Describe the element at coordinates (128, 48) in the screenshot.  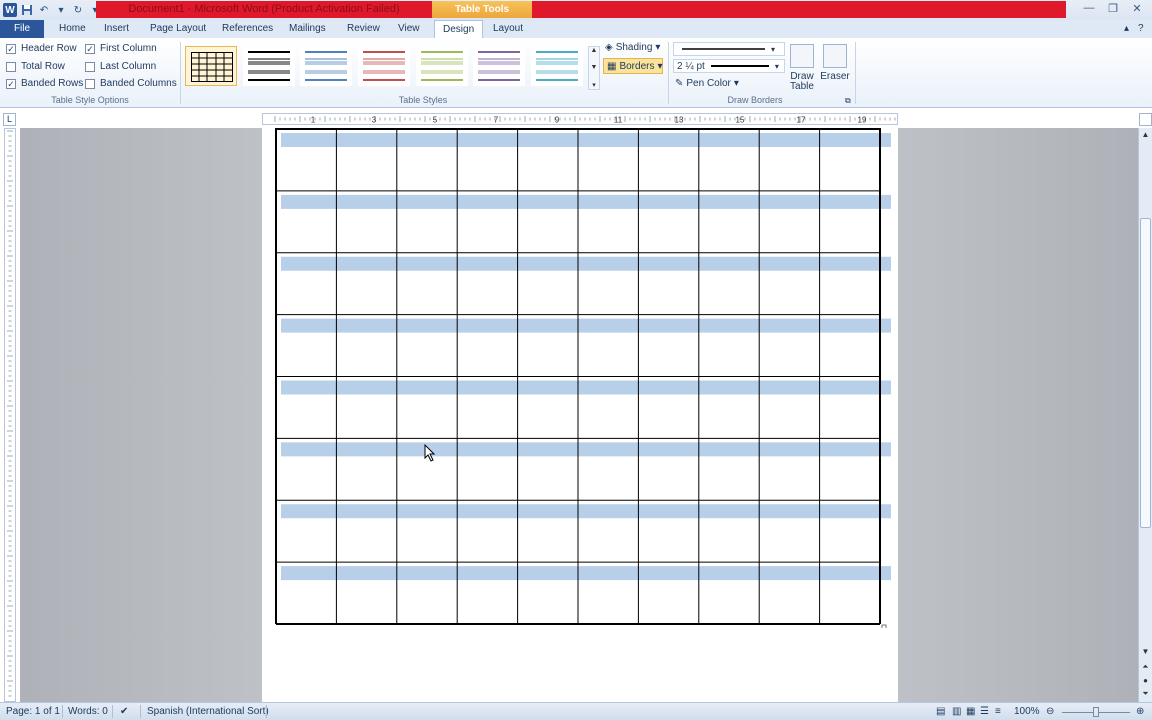
I see `first-column-label: First Column` at that location.